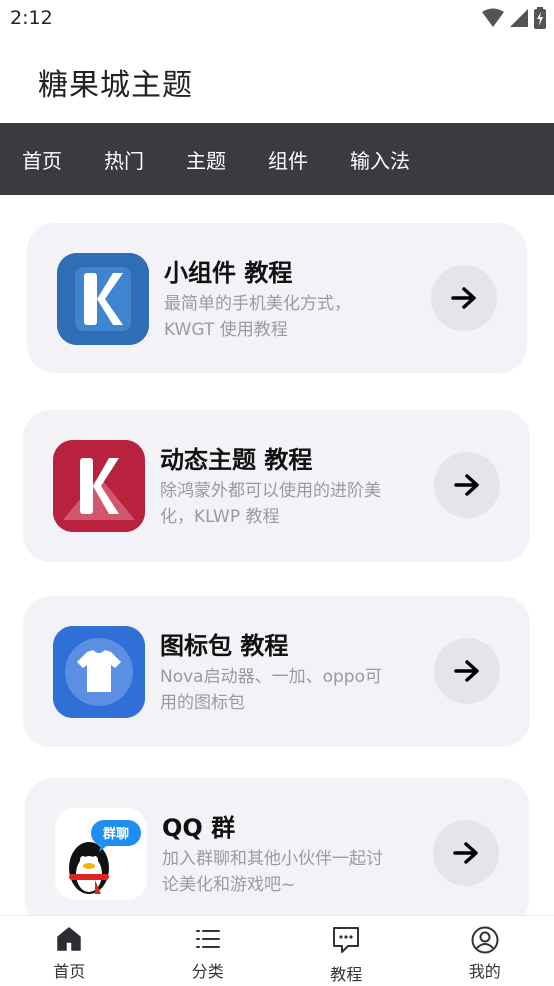 The image size is (554, 986). What do you see at coordinates (206, 159) in the screenshot?
I see `tab-themes: 主题` at bounding box center [206, 159].